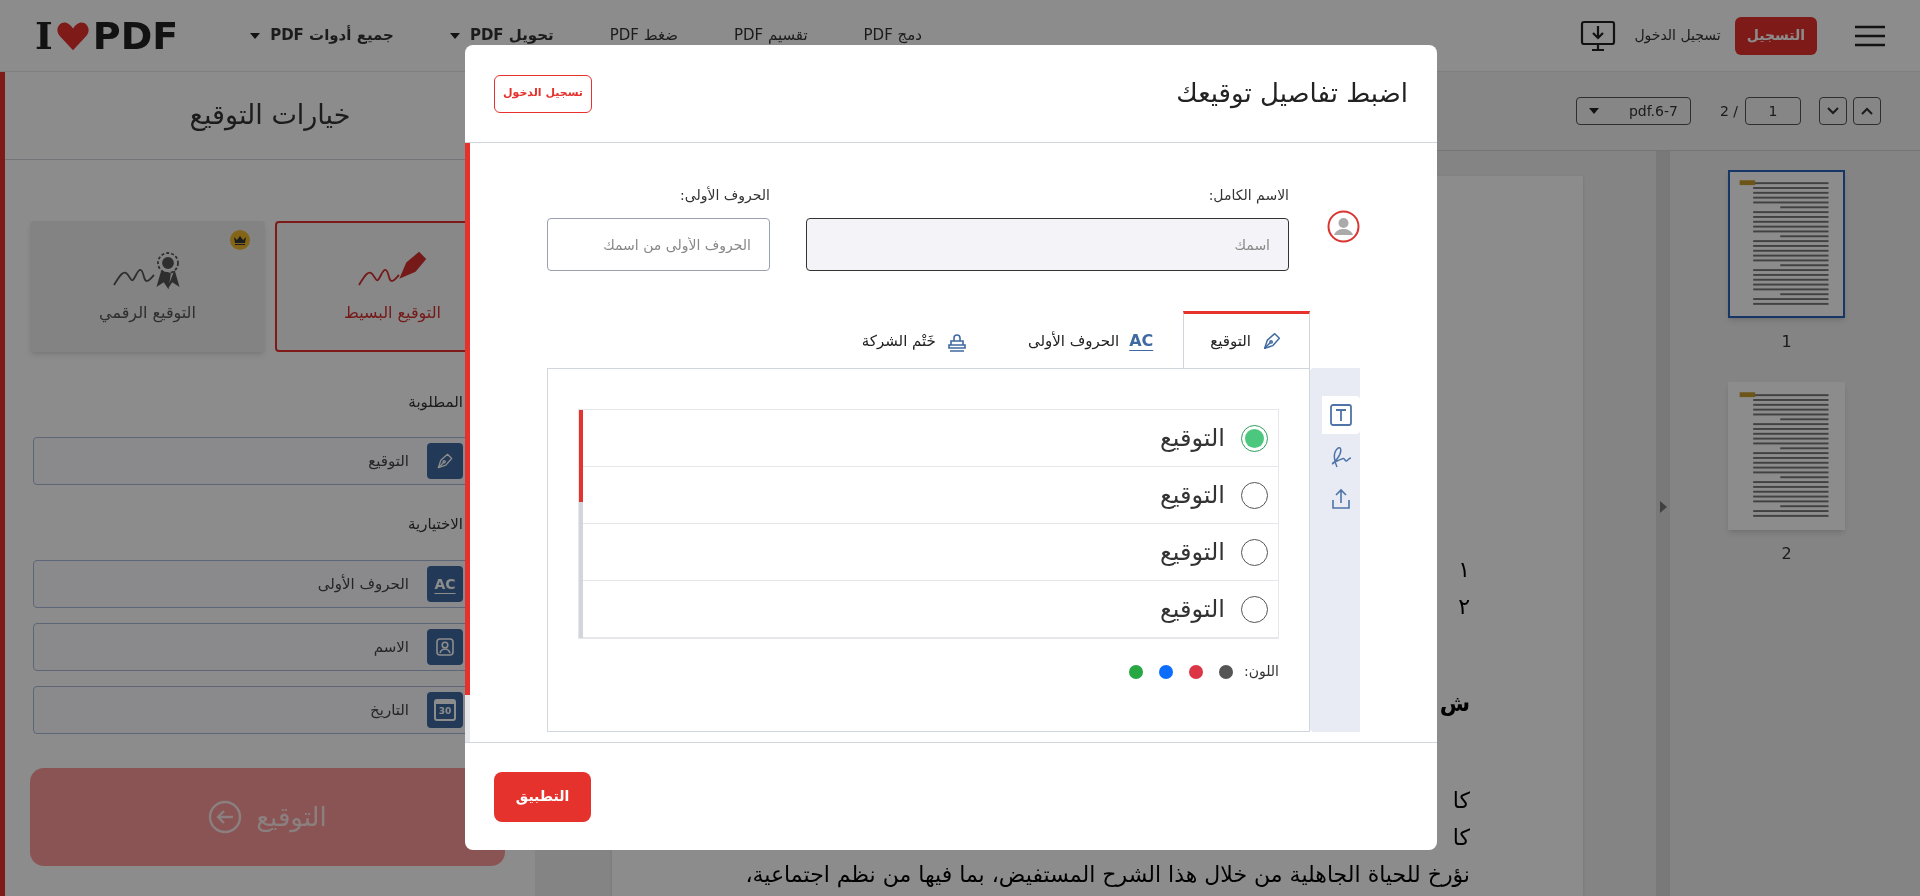 This screenshot has width=1920, height=896. Describe the element at coordinates (724, 194) in the screenshot. I see `field-label: الحروف الأولى:` at that location.